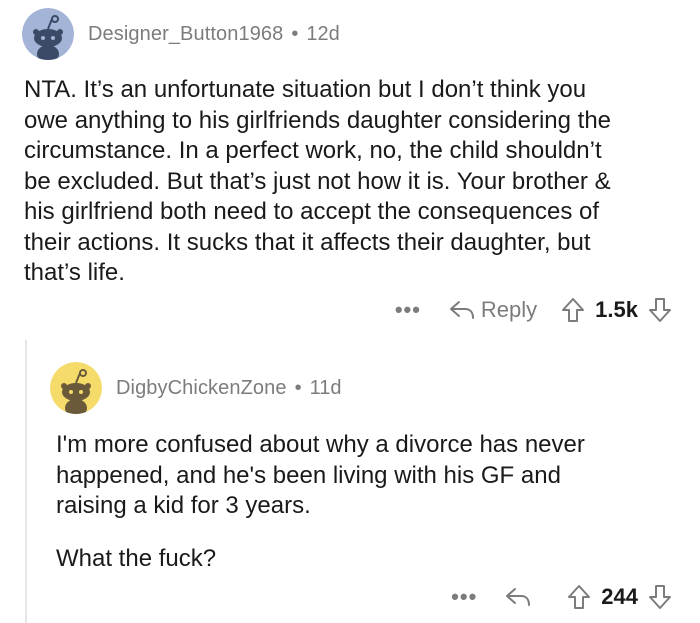 Image resolution: width=700 pixels, height=623 pixels. What do you see at coordinates (136, 558) in the screenshot?
I see `comment-line: What the fuck?` at bounding box center [136, 558].